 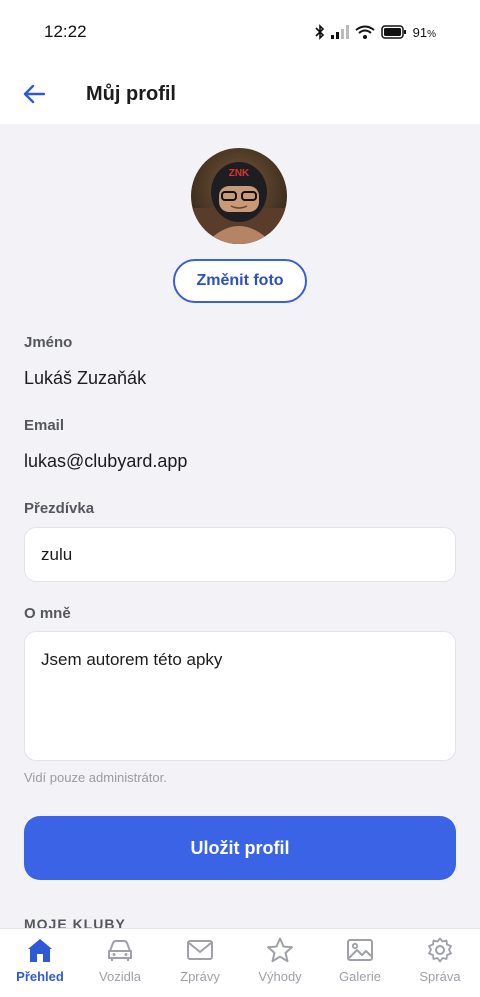 I want to click on page-title: Můj profil, so click(x=131, y=93).